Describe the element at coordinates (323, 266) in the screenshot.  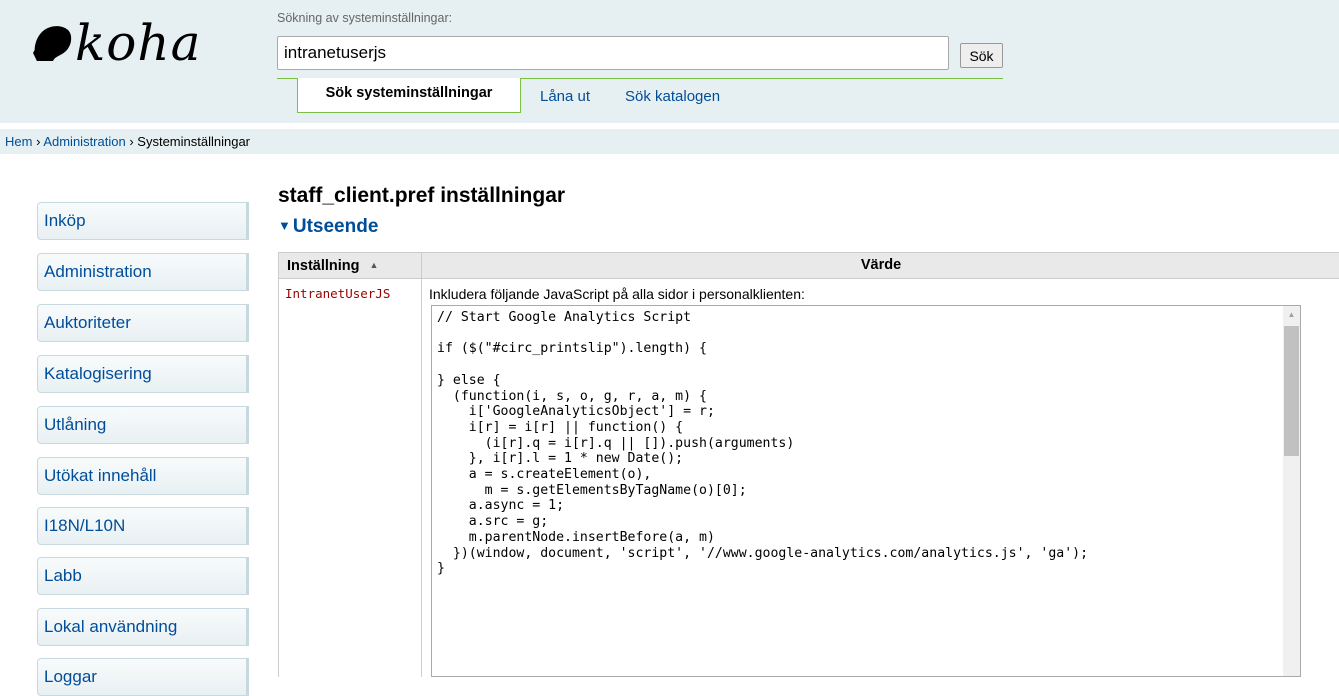
I see `column-header-setting-label: Inställning` at that location.